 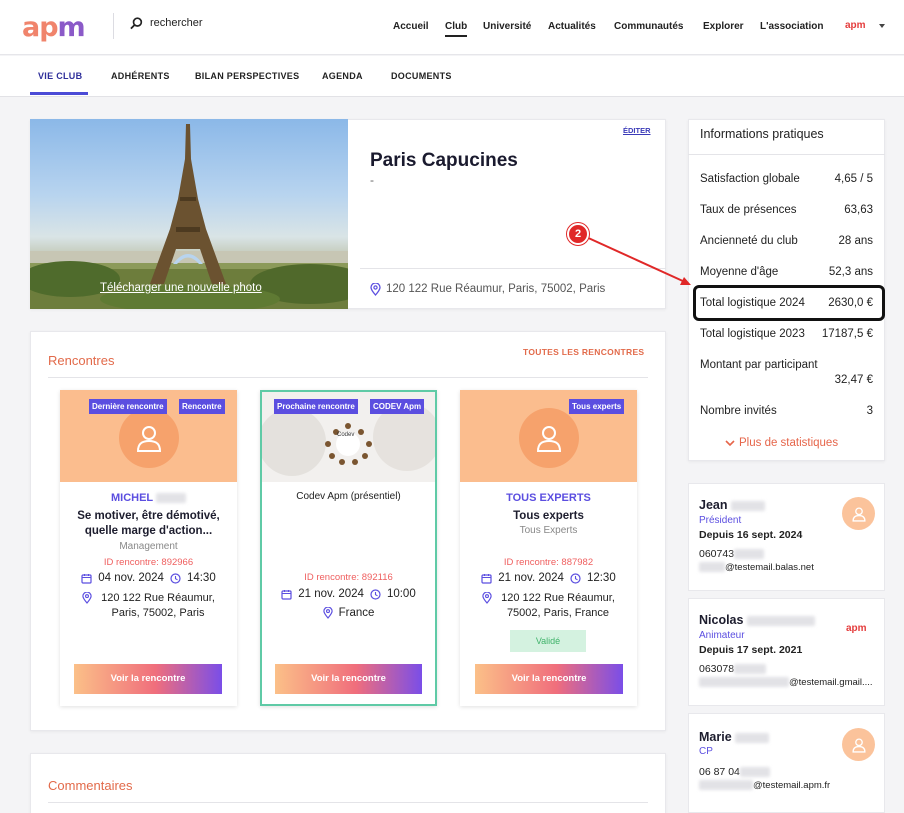 I want to click on badge-codev: CODEV Apm, so click(x=397, y=406).